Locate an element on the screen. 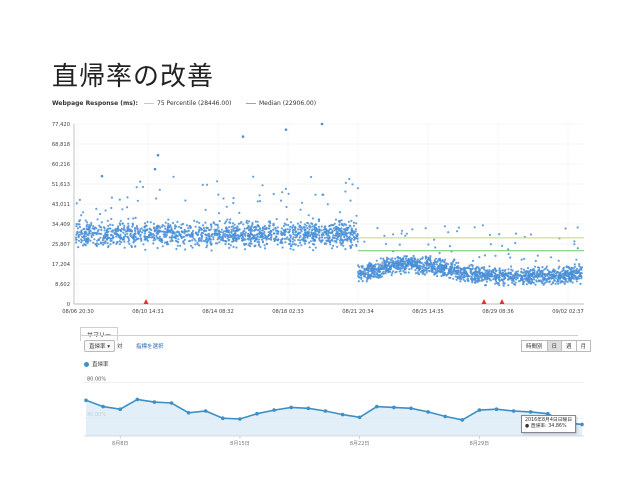 The height and width of the screenshot is (479, 638). line-x-tick-label: 8月15日 is located at coordinates (240, 444).